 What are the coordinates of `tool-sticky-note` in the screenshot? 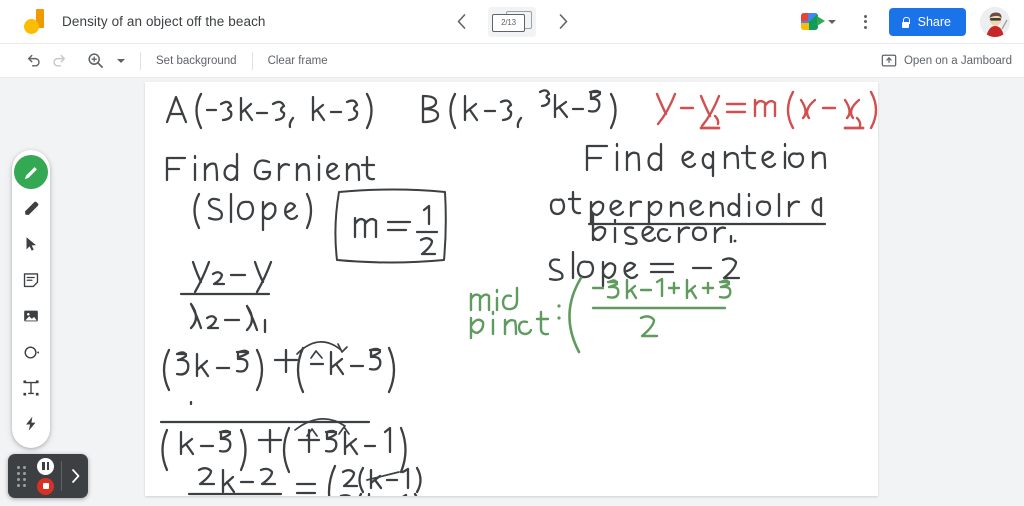 It's located at (31, 280).